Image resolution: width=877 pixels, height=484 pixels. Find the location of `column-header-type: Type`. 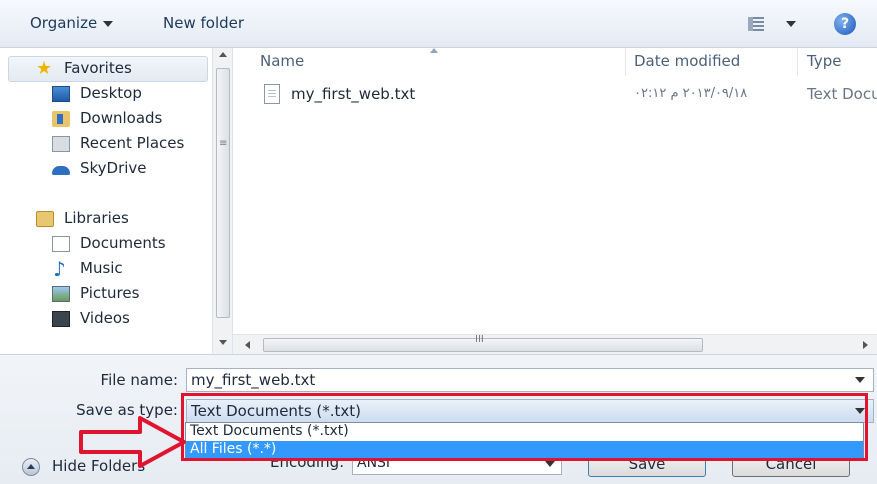

column-header-type: Type is located at coordinates (824, 65).